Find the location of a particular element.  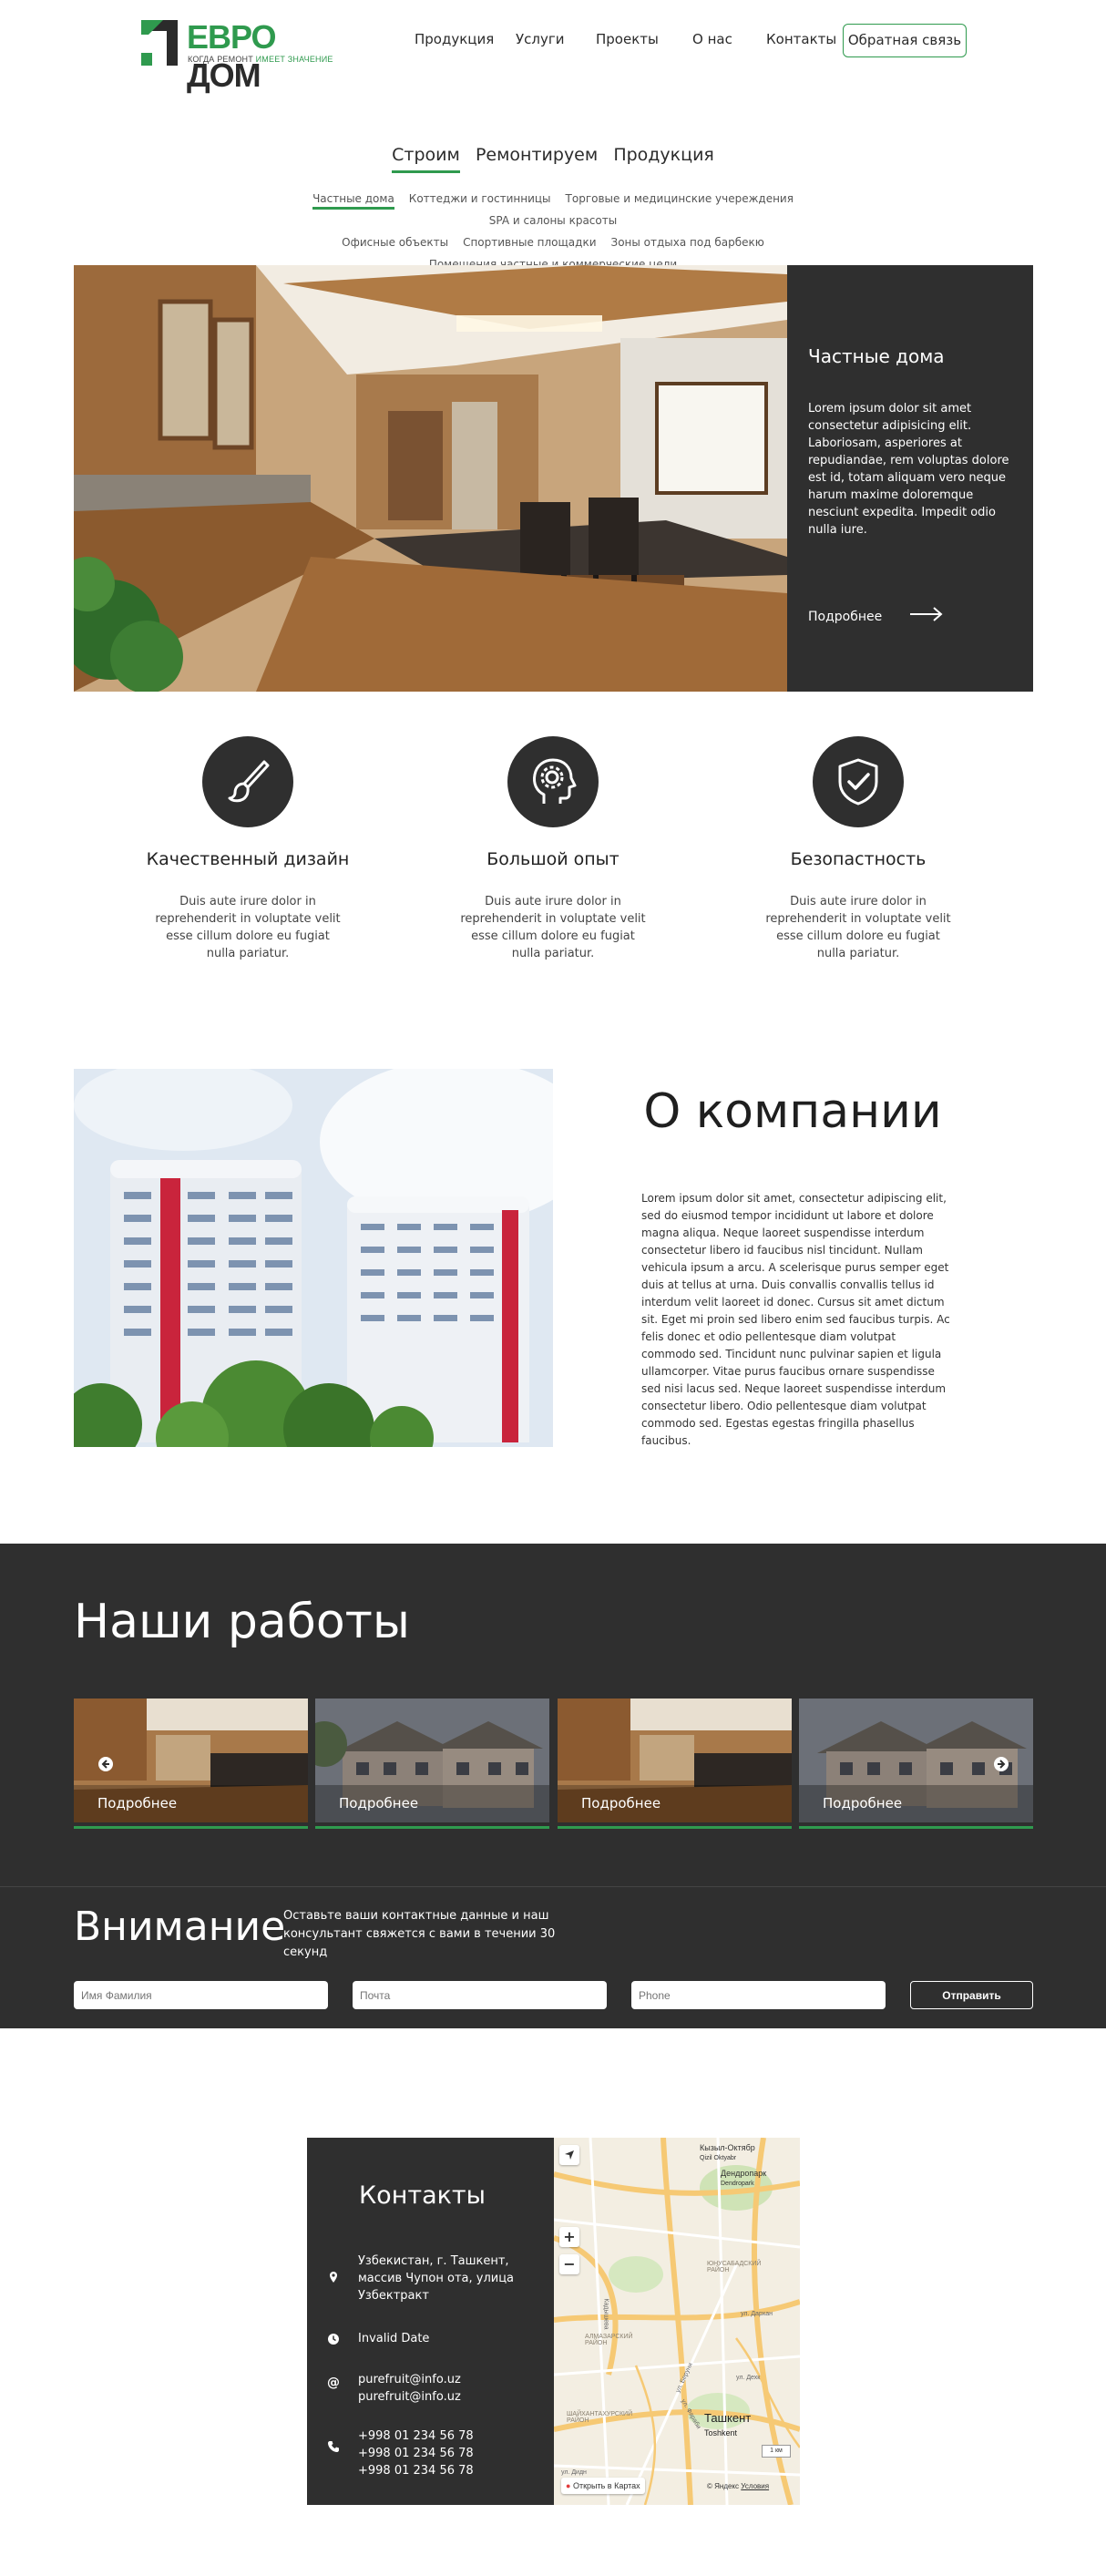

map-street-label: Кадышева is located at coordinates (605, 2314).